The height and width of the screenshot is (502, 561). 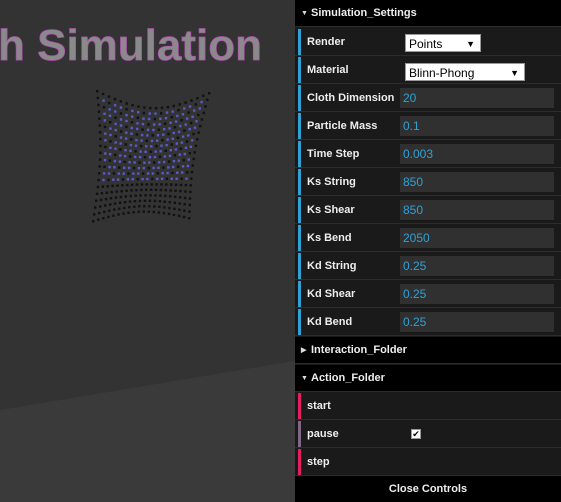 I want to click on param-value-input: 20, so click(x=477, y=98).